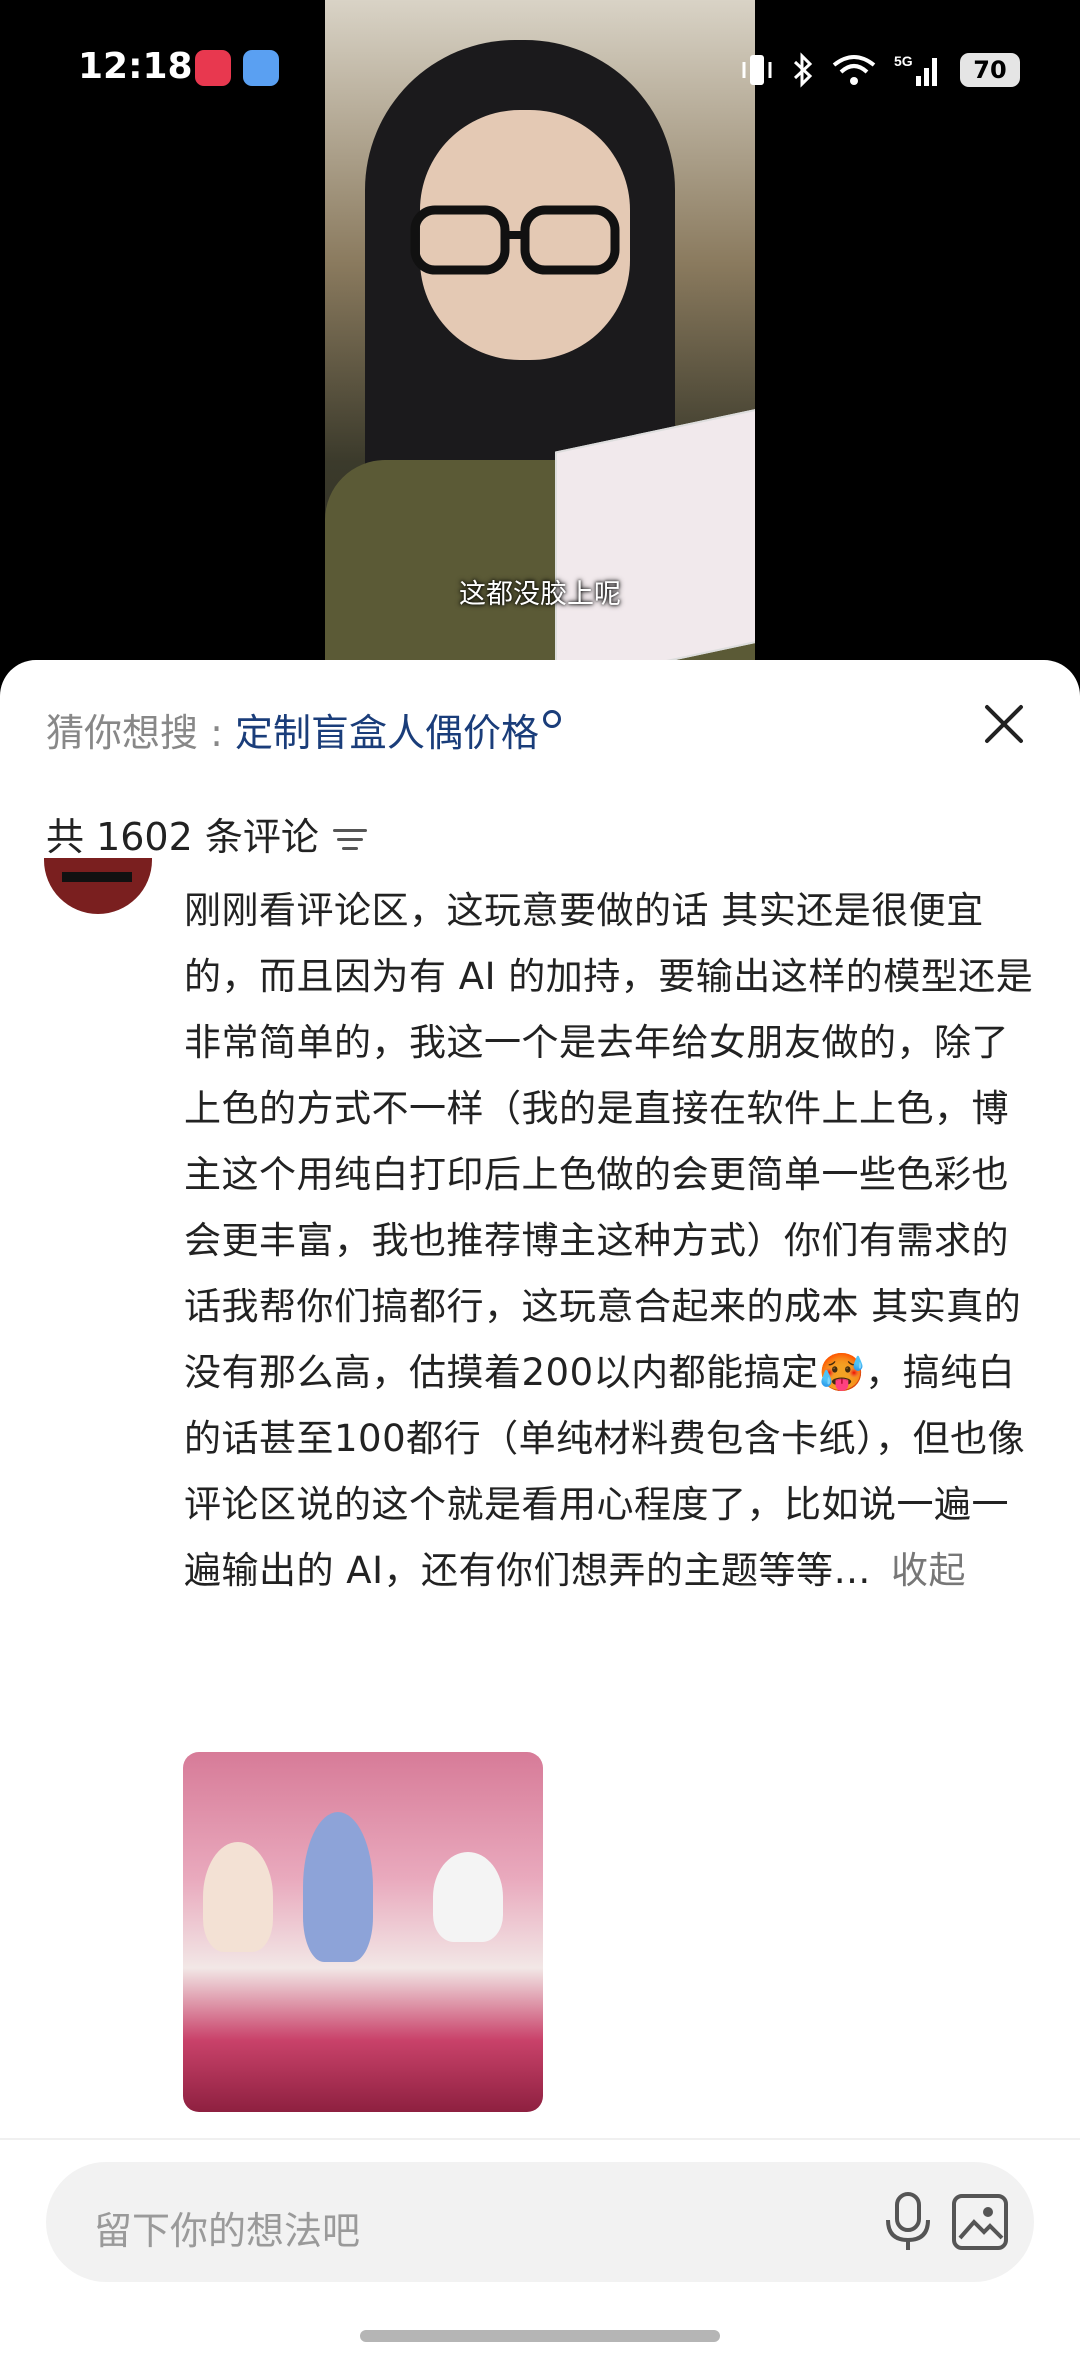  Describe the element at coordinates (540, 2139) in the screenshot. I see `divider` at that location.